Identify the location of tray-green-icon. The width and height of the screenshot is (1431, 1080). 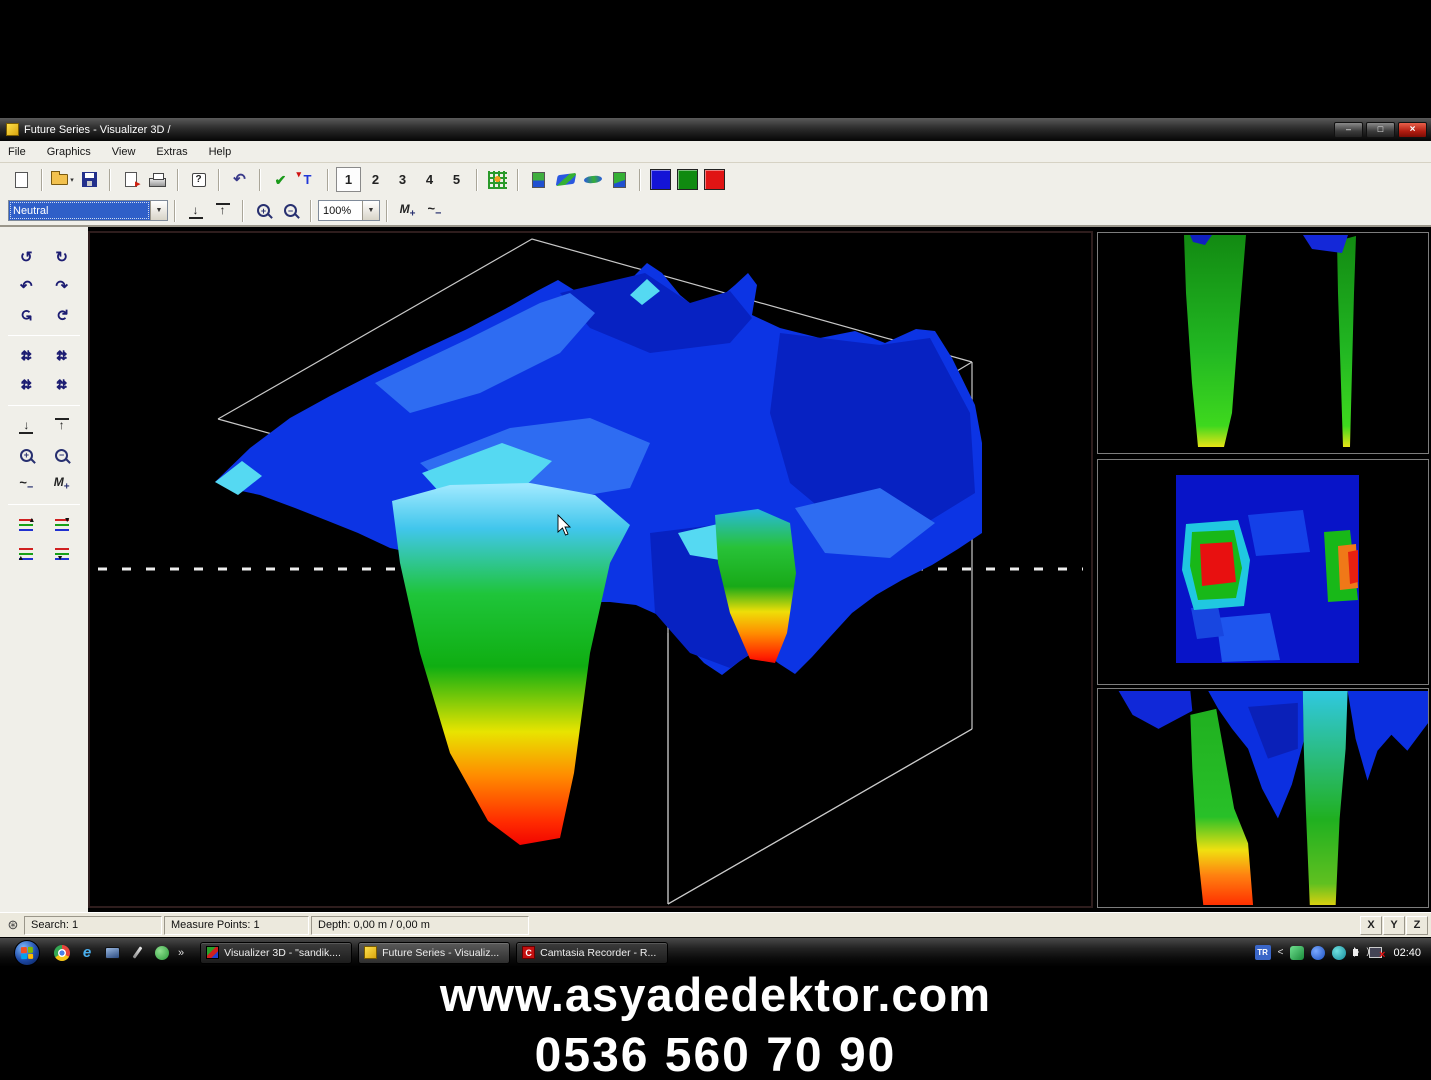
(1297, 952).